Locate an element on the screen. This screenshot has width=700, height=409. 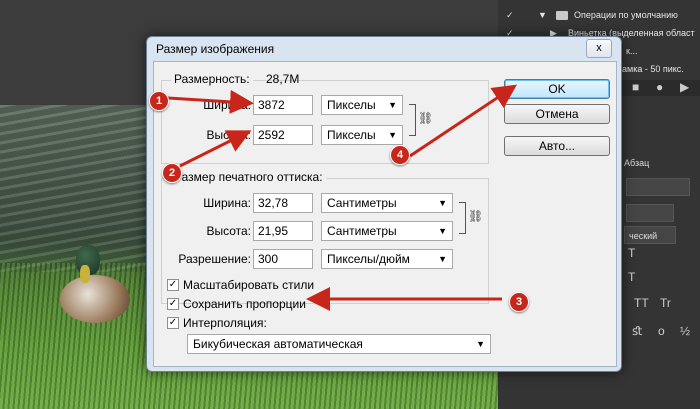
pixel-width-unit-select: Пикселы ▼ is located at coordinates (362, 105).